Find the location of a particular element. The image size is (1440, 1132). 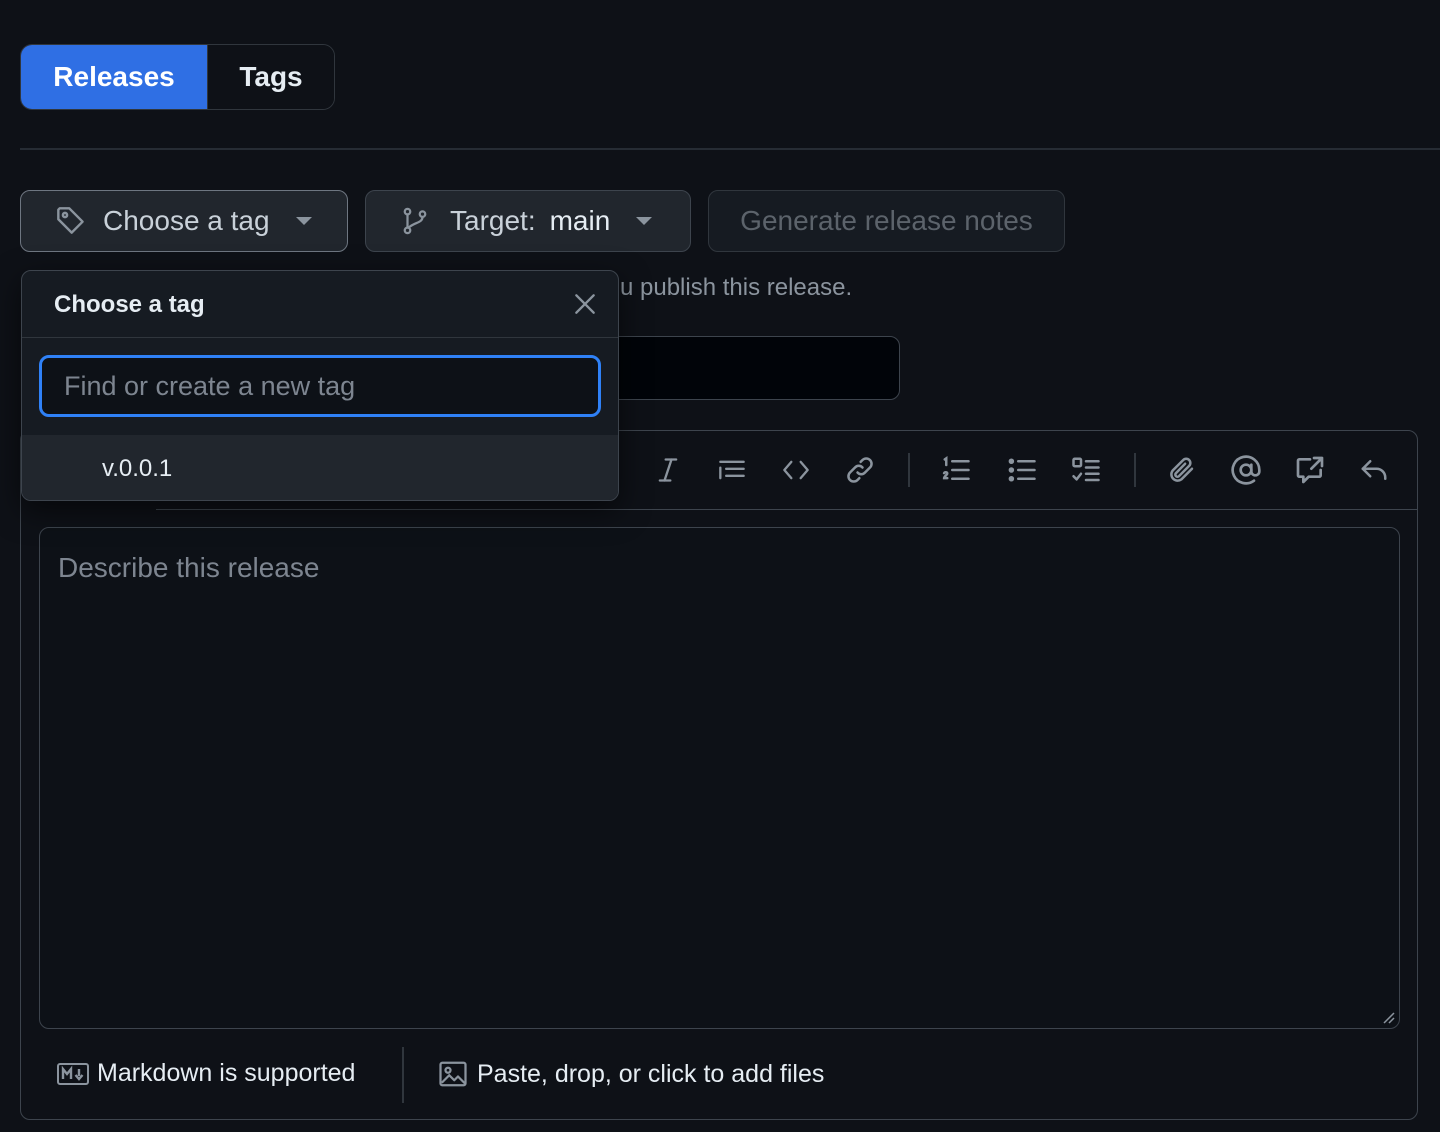

markdown-supported-label: Markdown is supported is located at coordinates (226, 1073).